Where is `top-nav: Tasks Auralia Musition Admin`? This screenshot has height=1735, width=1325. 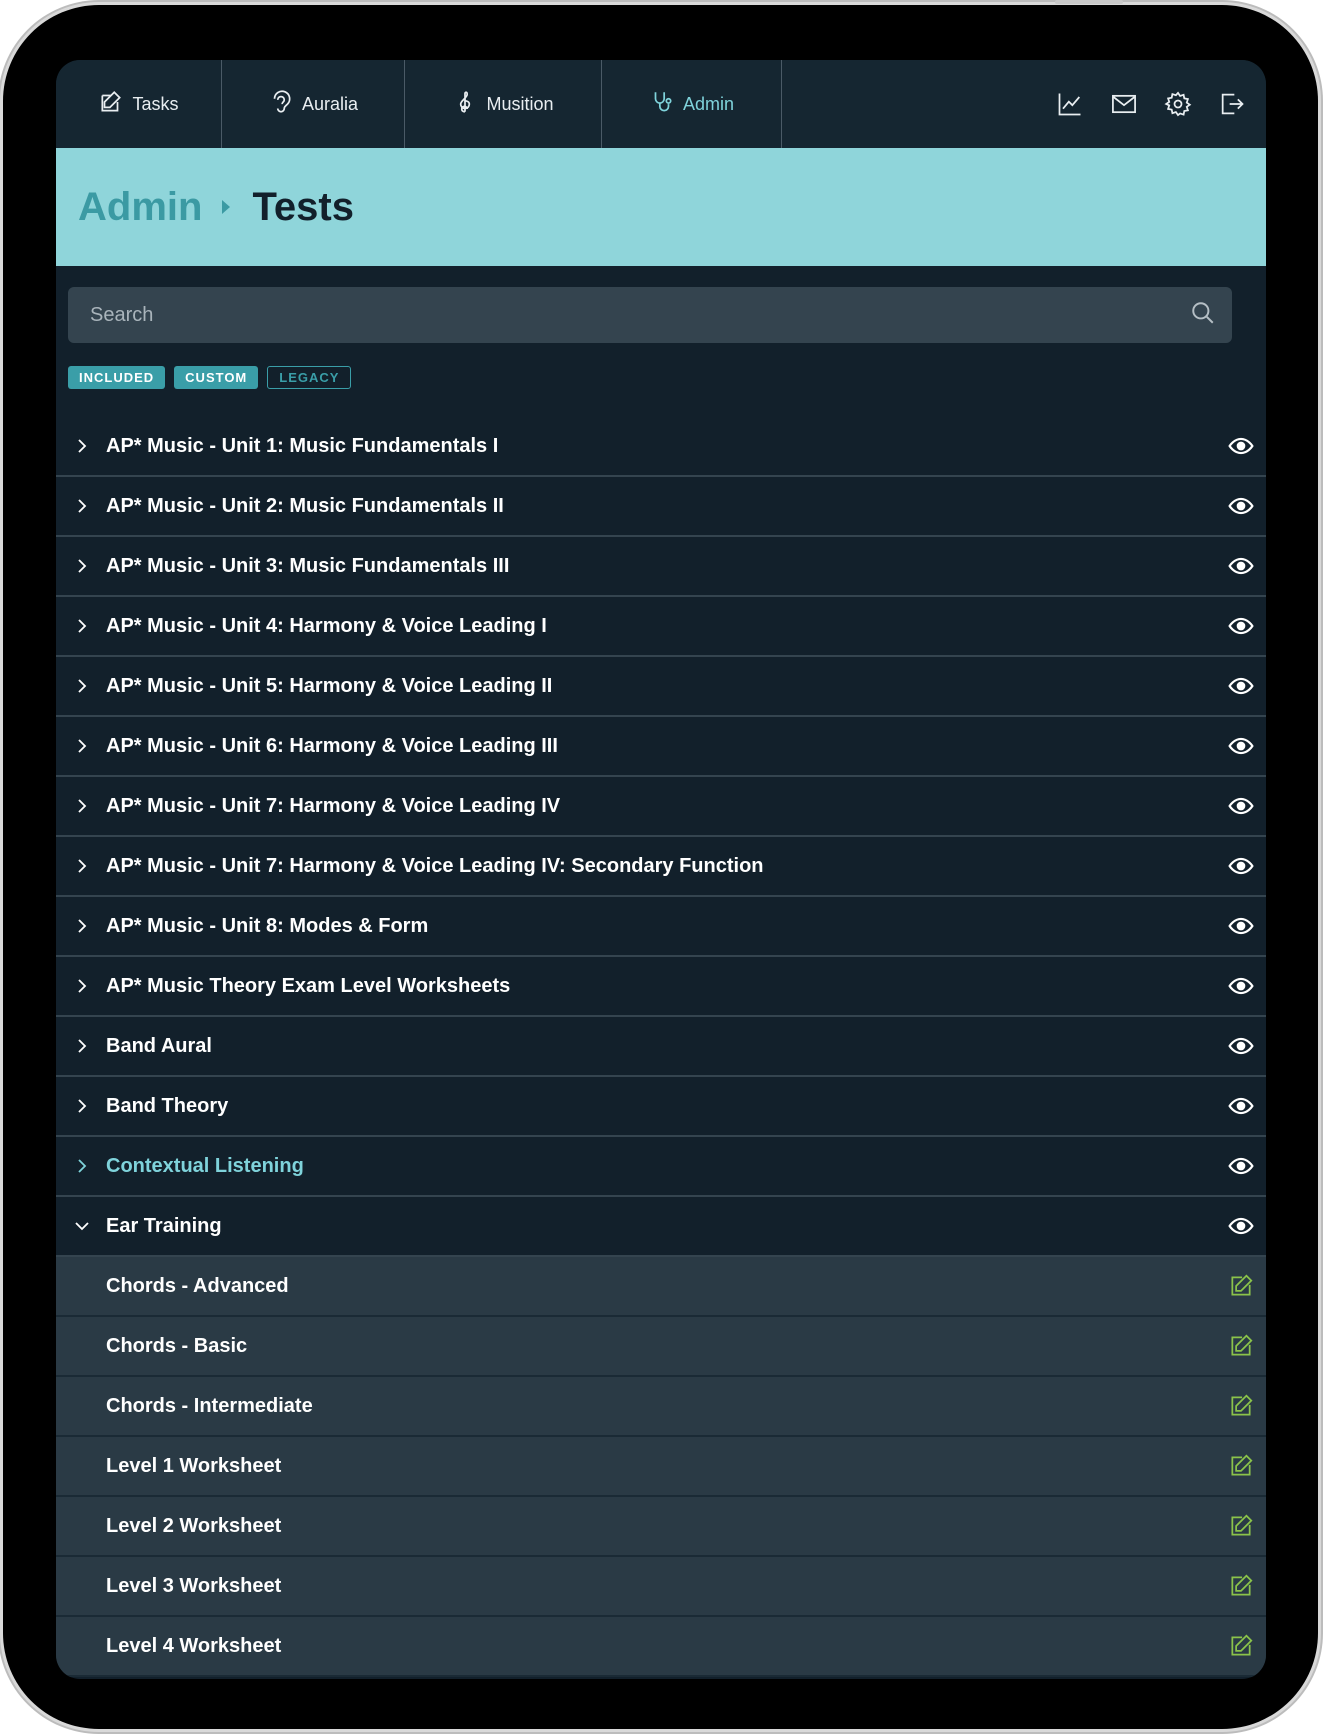 top-nav: Tasks Auralia Musition Admin is located at coordinates (661, 104).